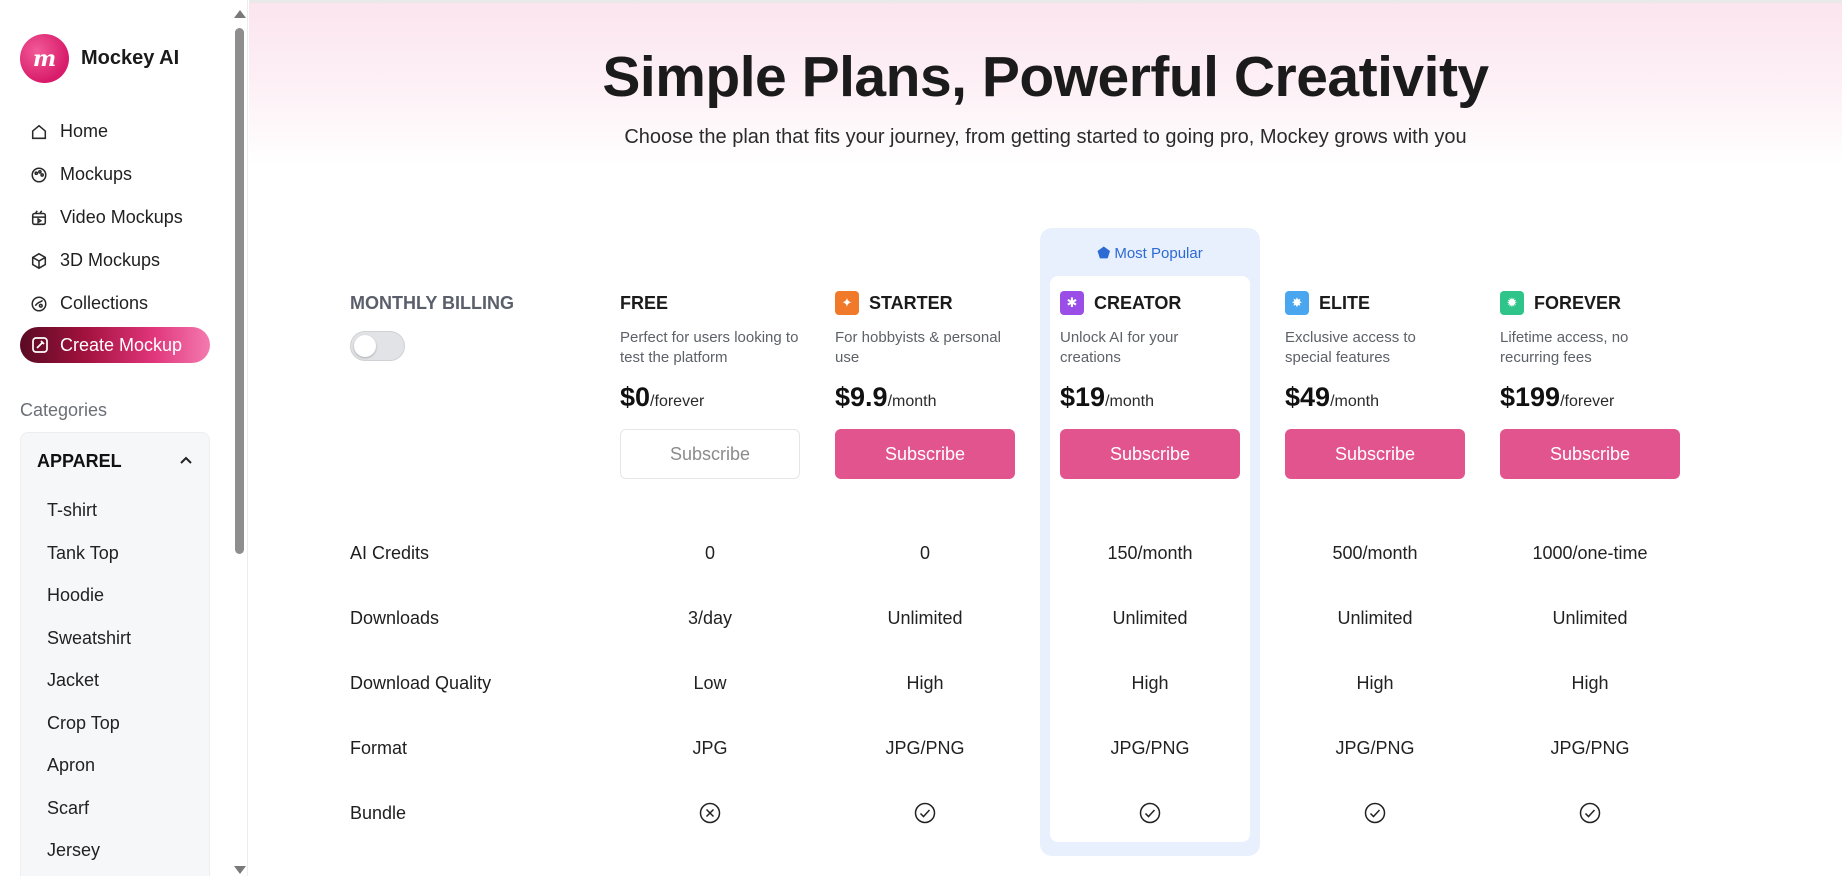 Image resolution: width=1842 pixels, height=876 pixels. Describe the element at coordinates (1297, 303) in the screenshot. I see `elite-icon: ✸` at that location.